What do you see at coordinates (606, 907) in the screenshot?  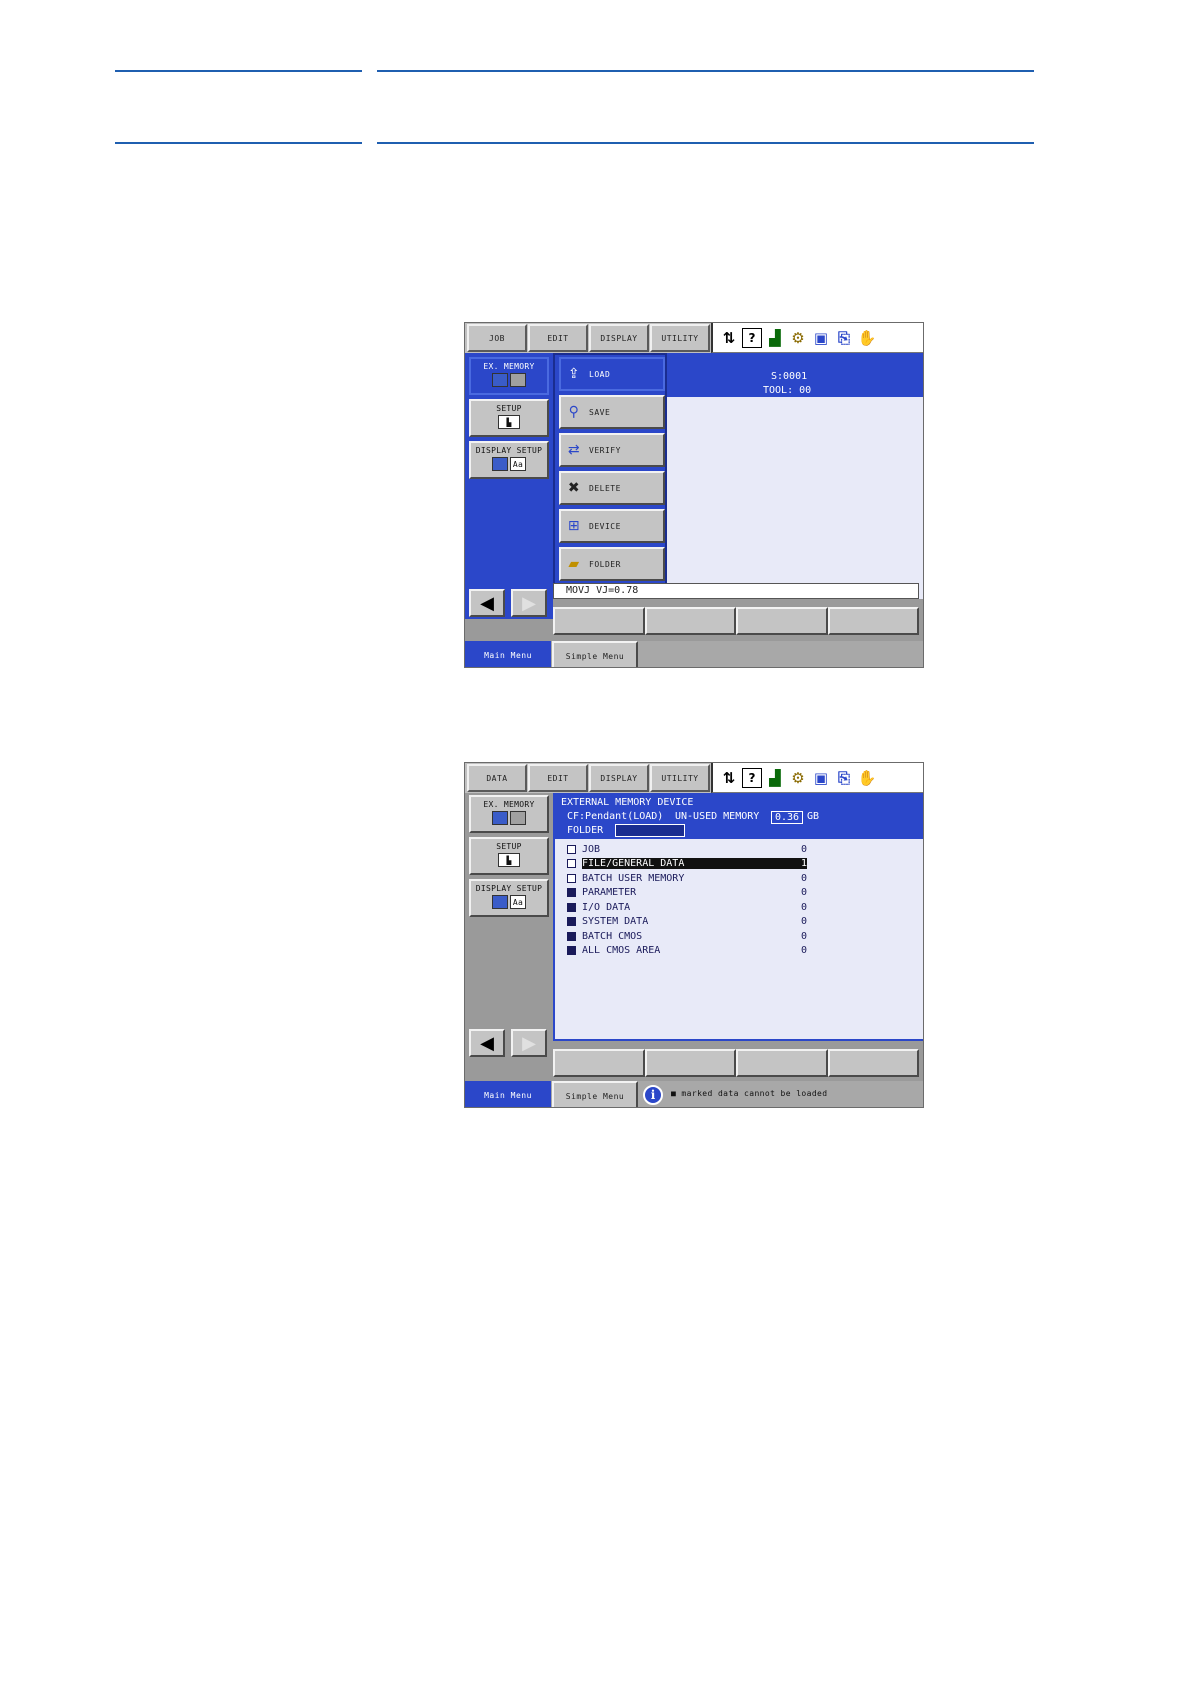 I see `item-label: I/O DATA` at bounding box center [606, 907].